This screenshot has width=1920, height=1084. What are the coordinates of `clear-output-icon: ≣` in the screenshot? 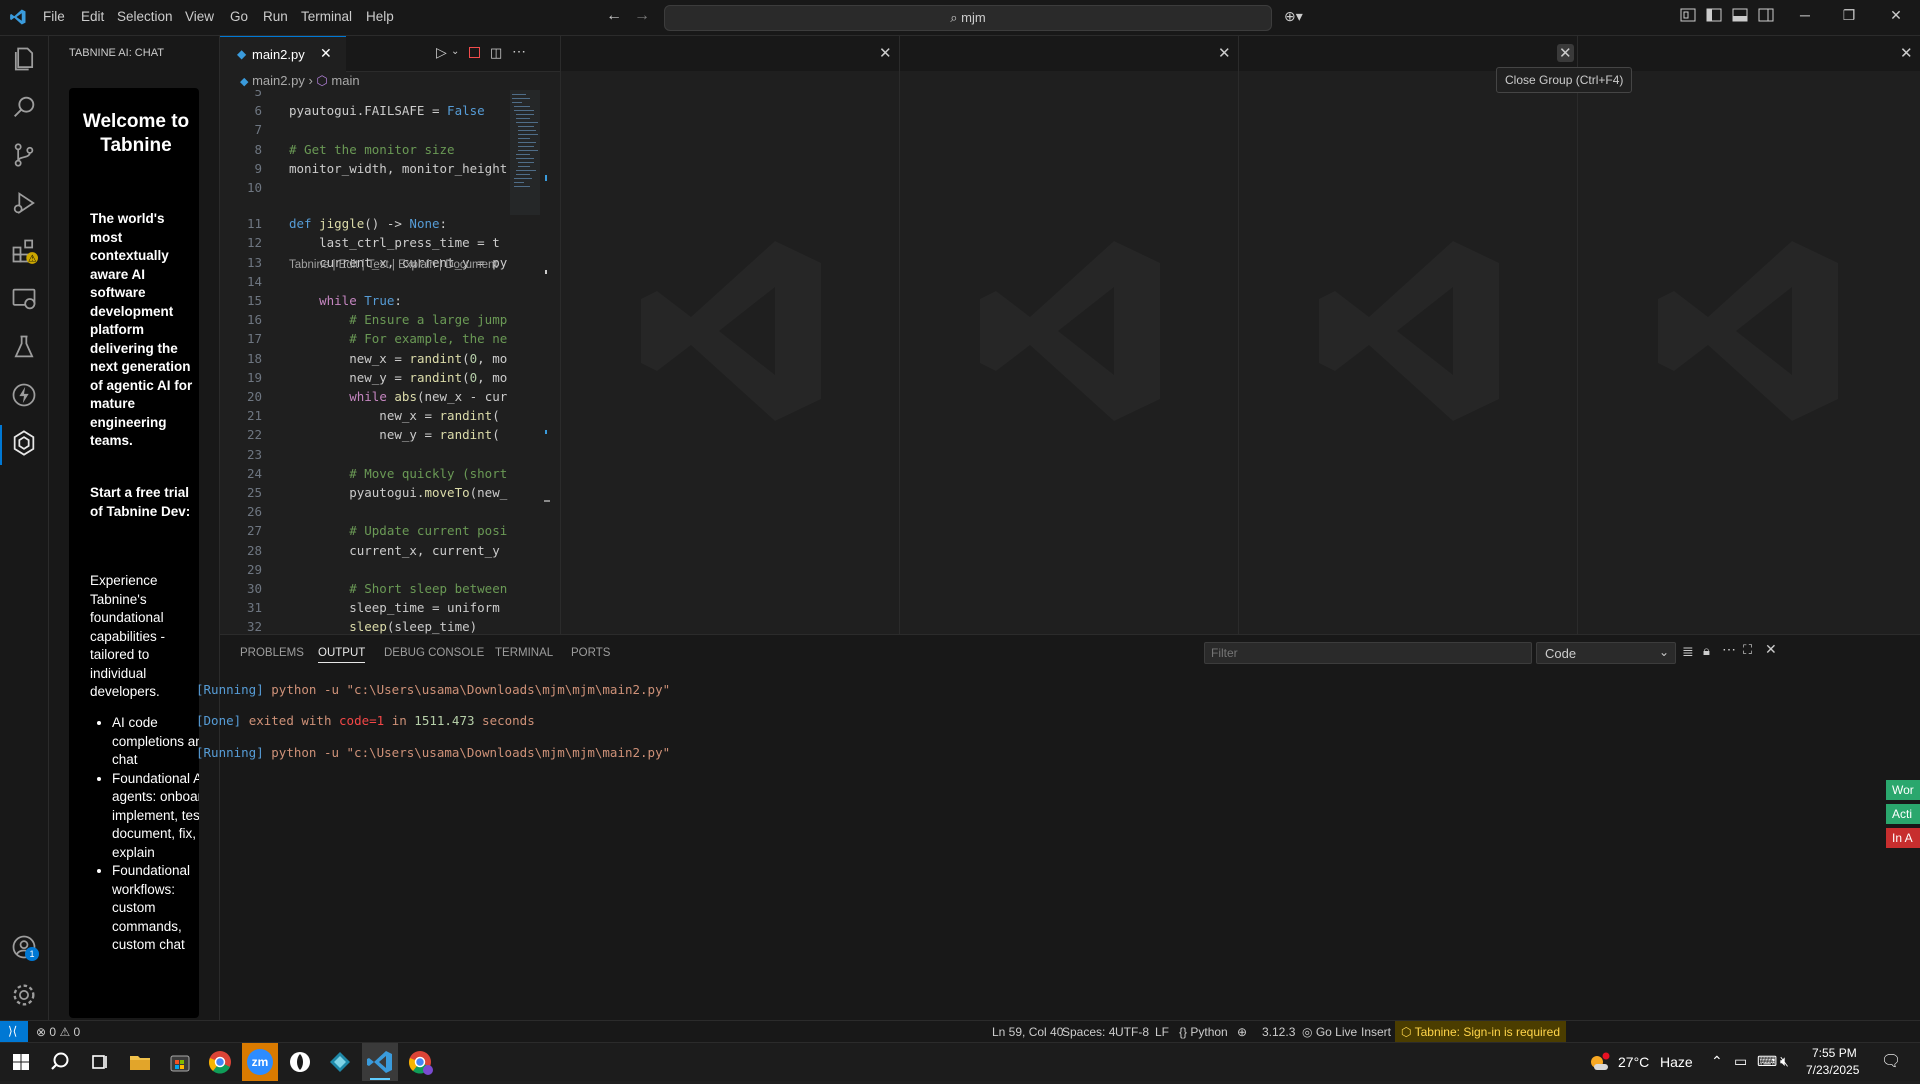 It's located at (1688, 651).